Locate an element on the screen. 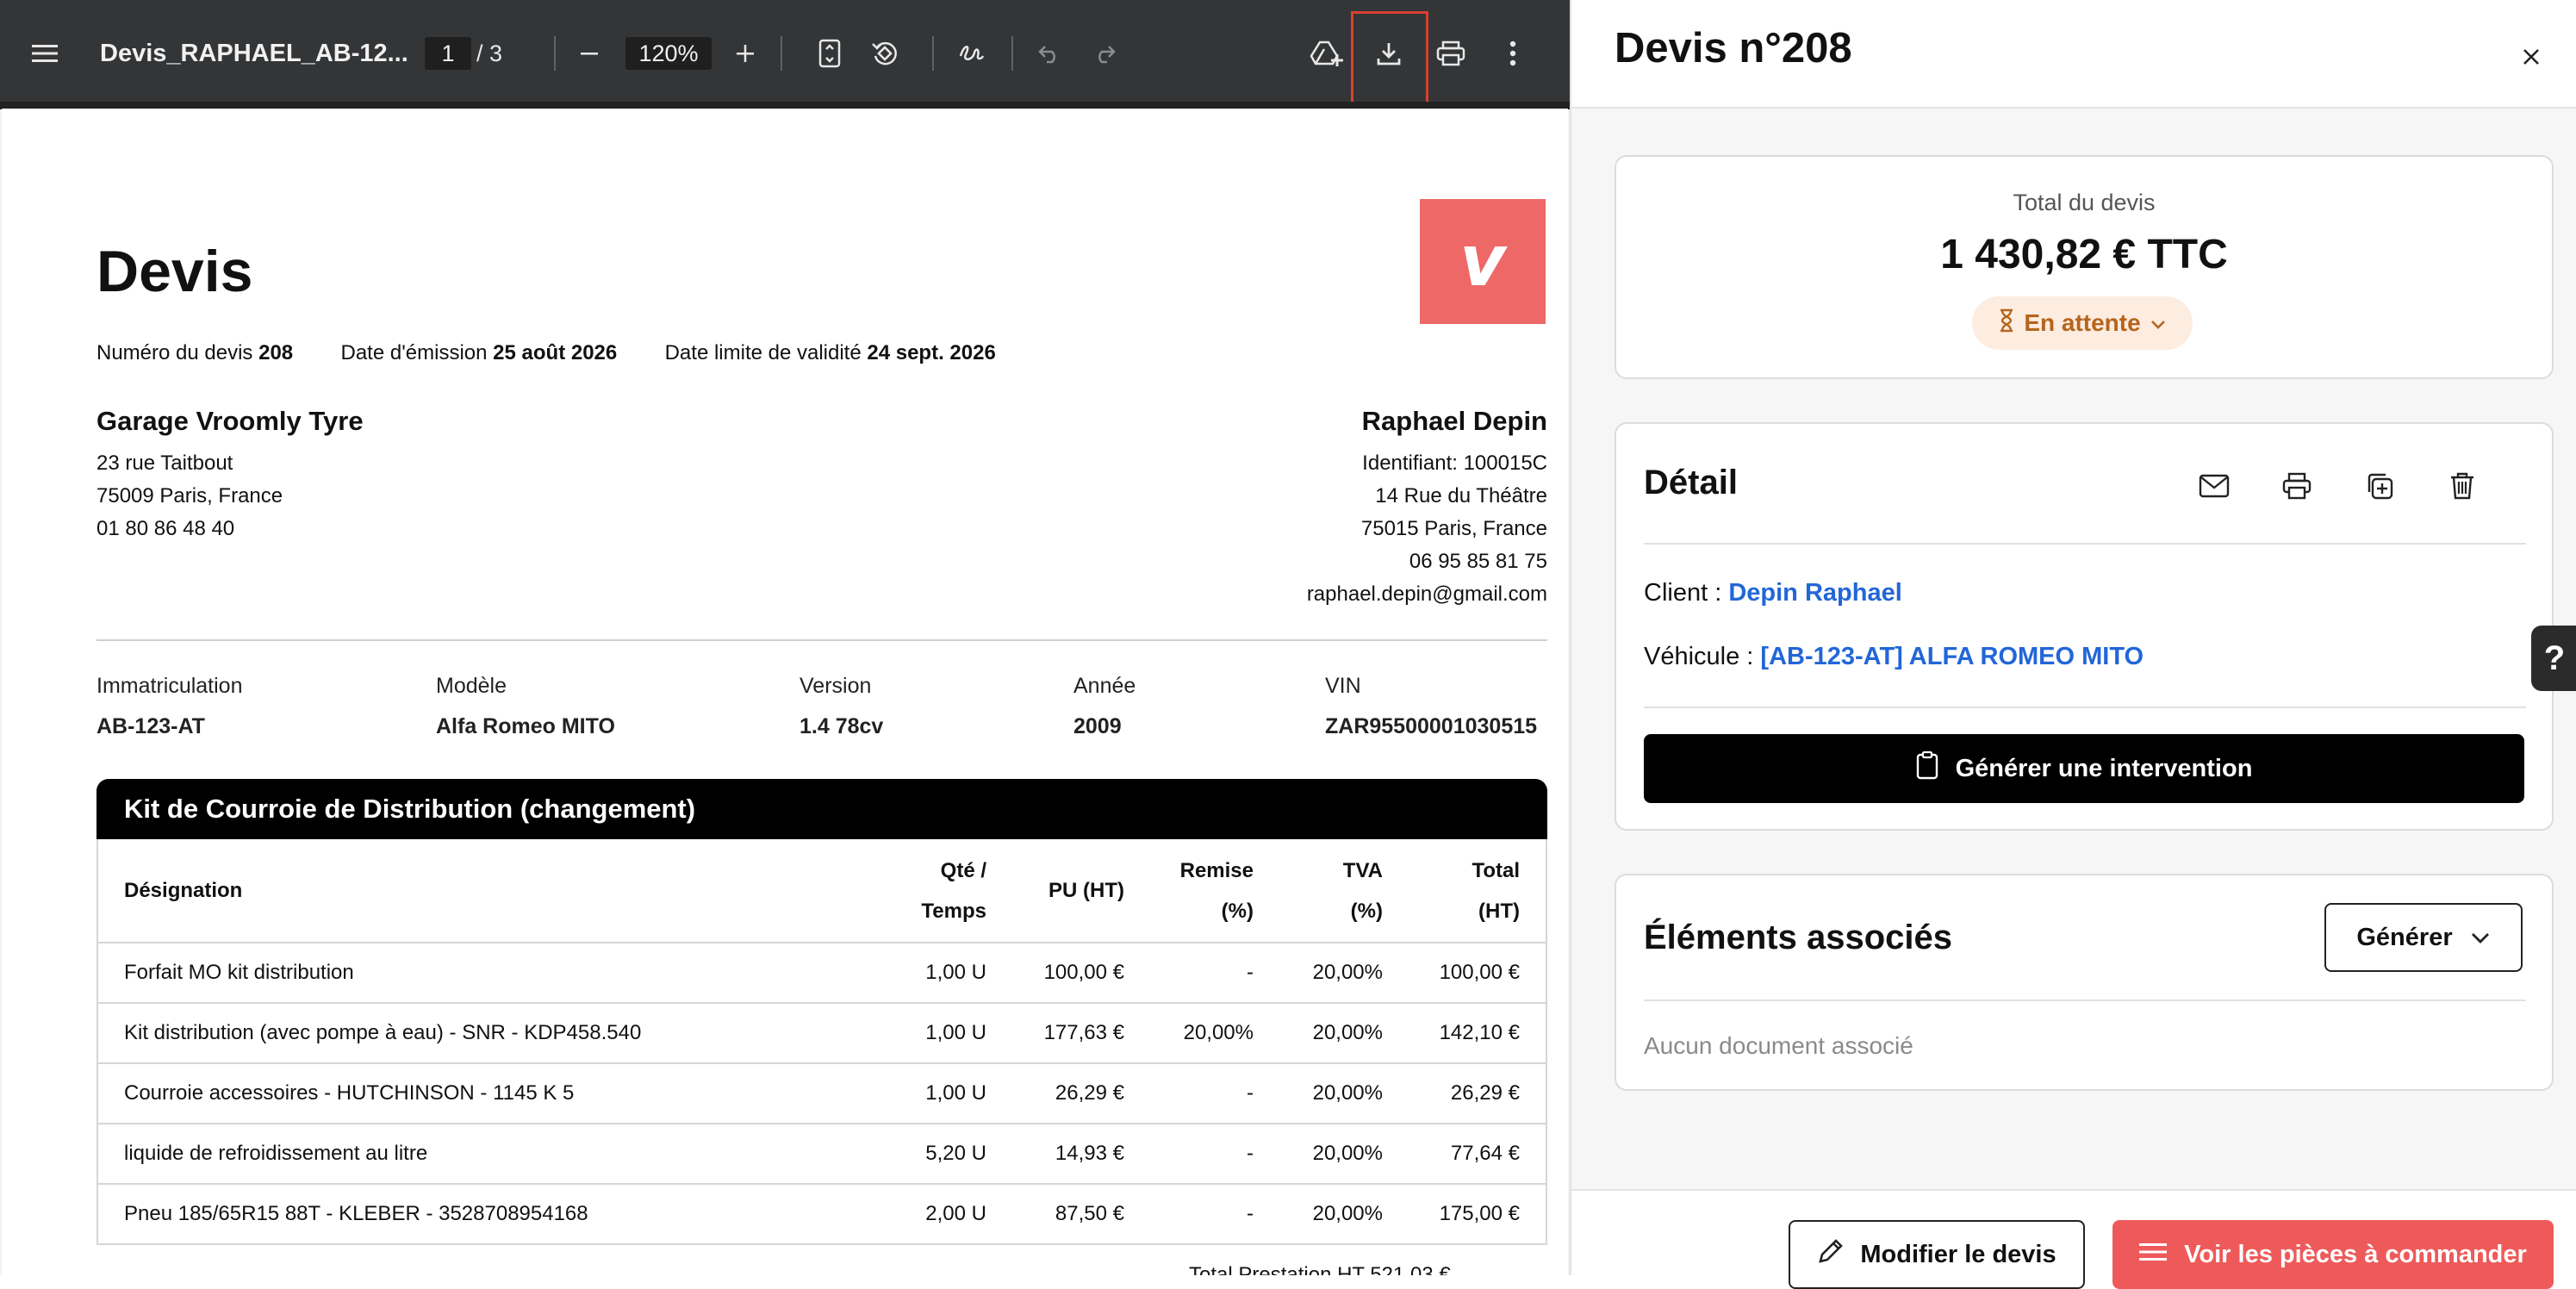 The image size is (2576, 1289). cell-designation: Forfait MO kit distribution is located at coordinates (490, 973).